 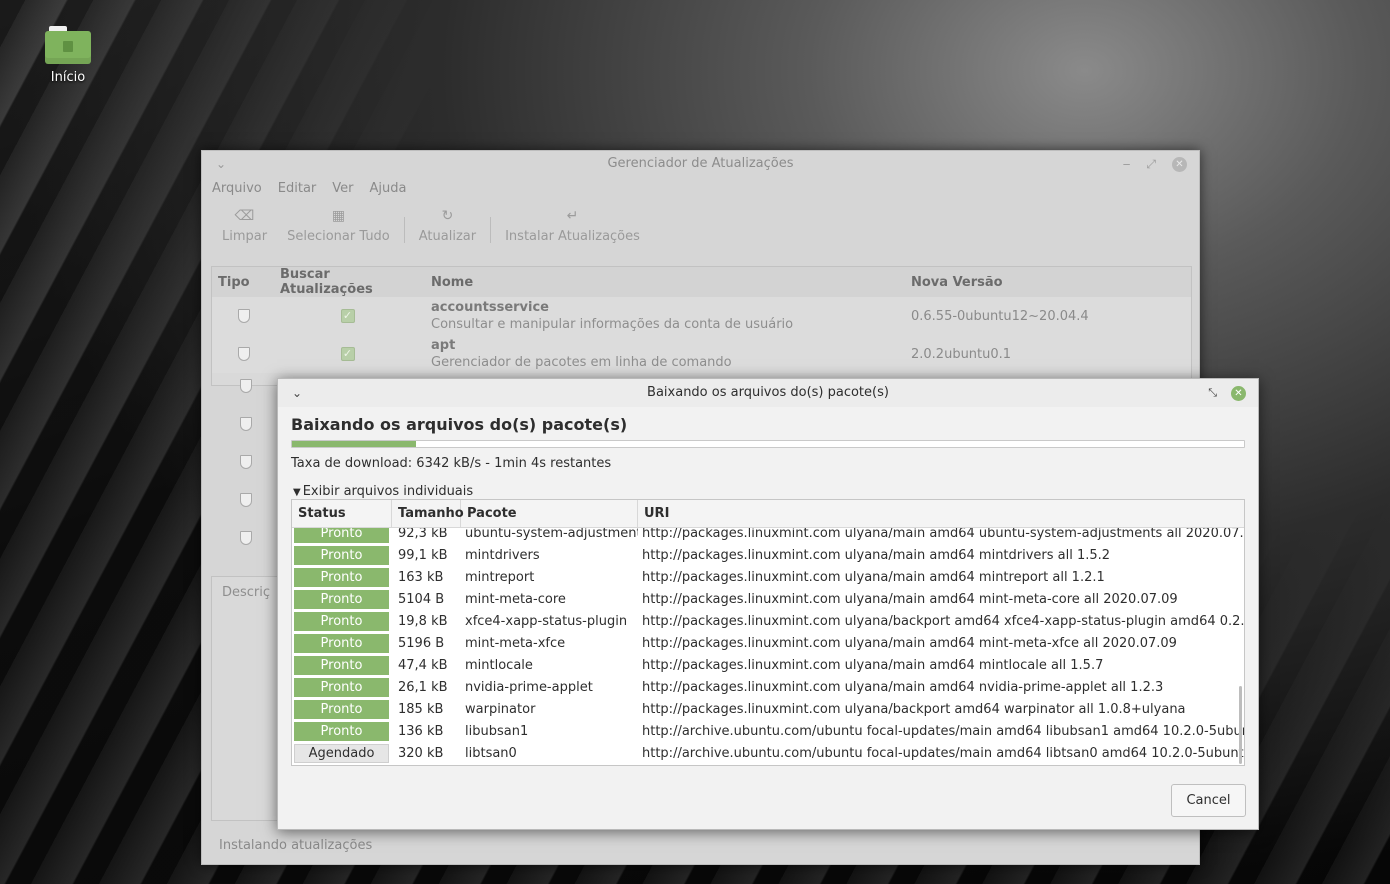 What do you see at coordinates (572, 225) in the screenshot?
I see `install-updates-button: ↵ Instalar Atualizações` at bounding box center [572, 225].